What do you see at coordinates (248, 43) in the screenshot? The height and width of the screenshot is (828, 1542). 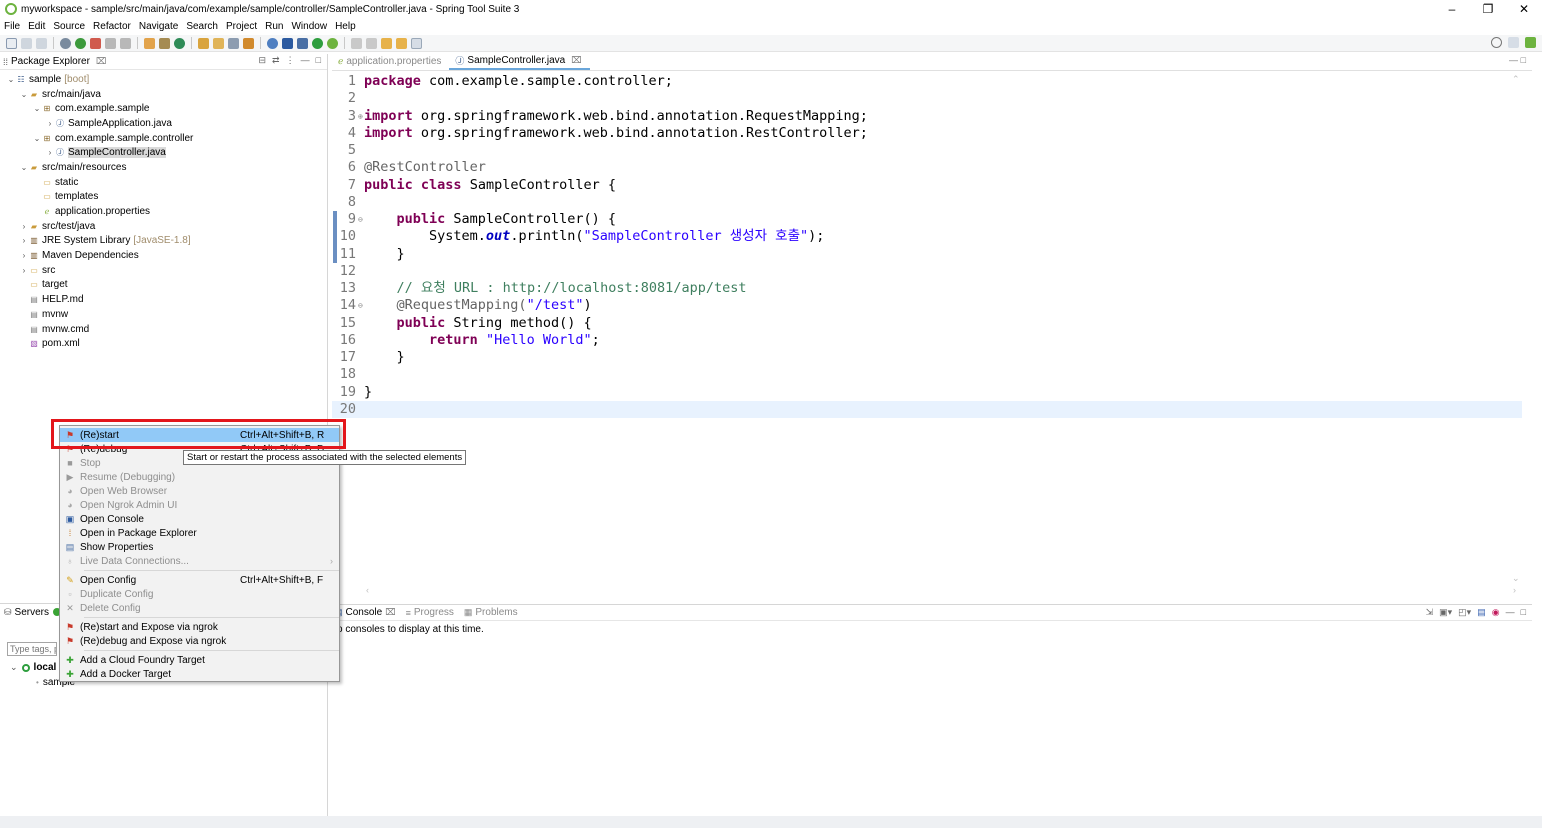 I see `annotation-icon` at bounding box center [248, 43].